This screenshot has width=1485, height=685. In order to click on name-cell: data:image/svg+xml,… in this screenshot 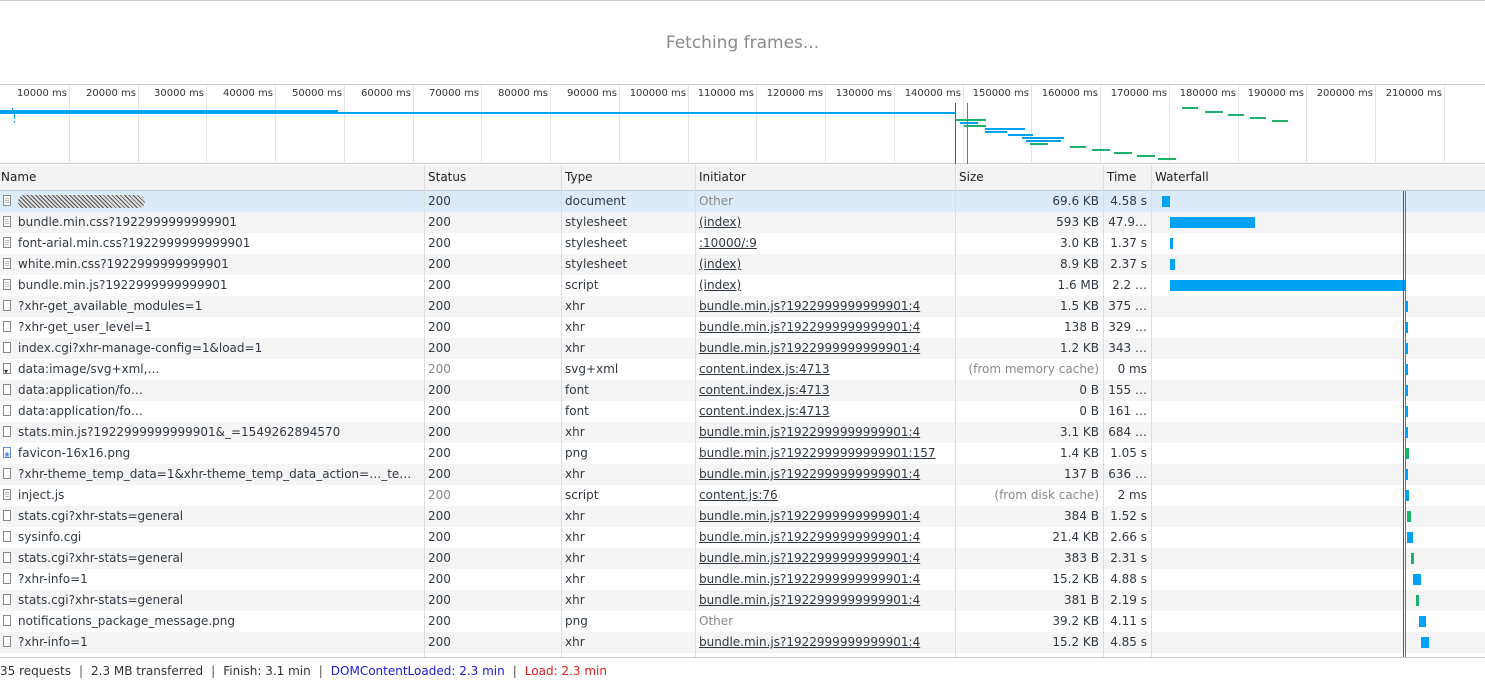, I will do `click(212, 369)`.